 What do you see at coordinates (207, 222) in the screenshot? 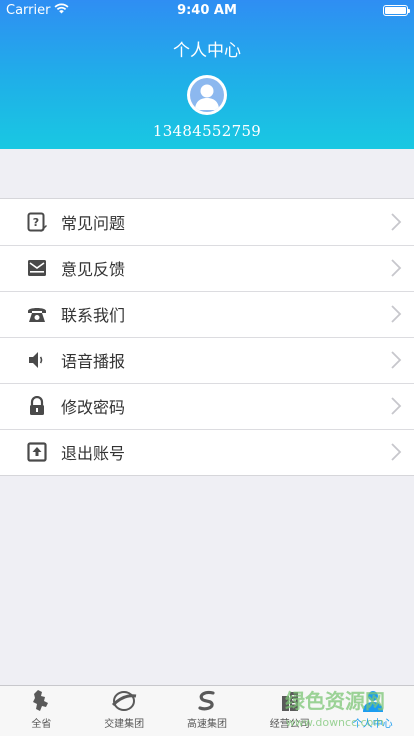
I see `menu-item-faq: ? 常见问题` at bounding box center [207, 222].